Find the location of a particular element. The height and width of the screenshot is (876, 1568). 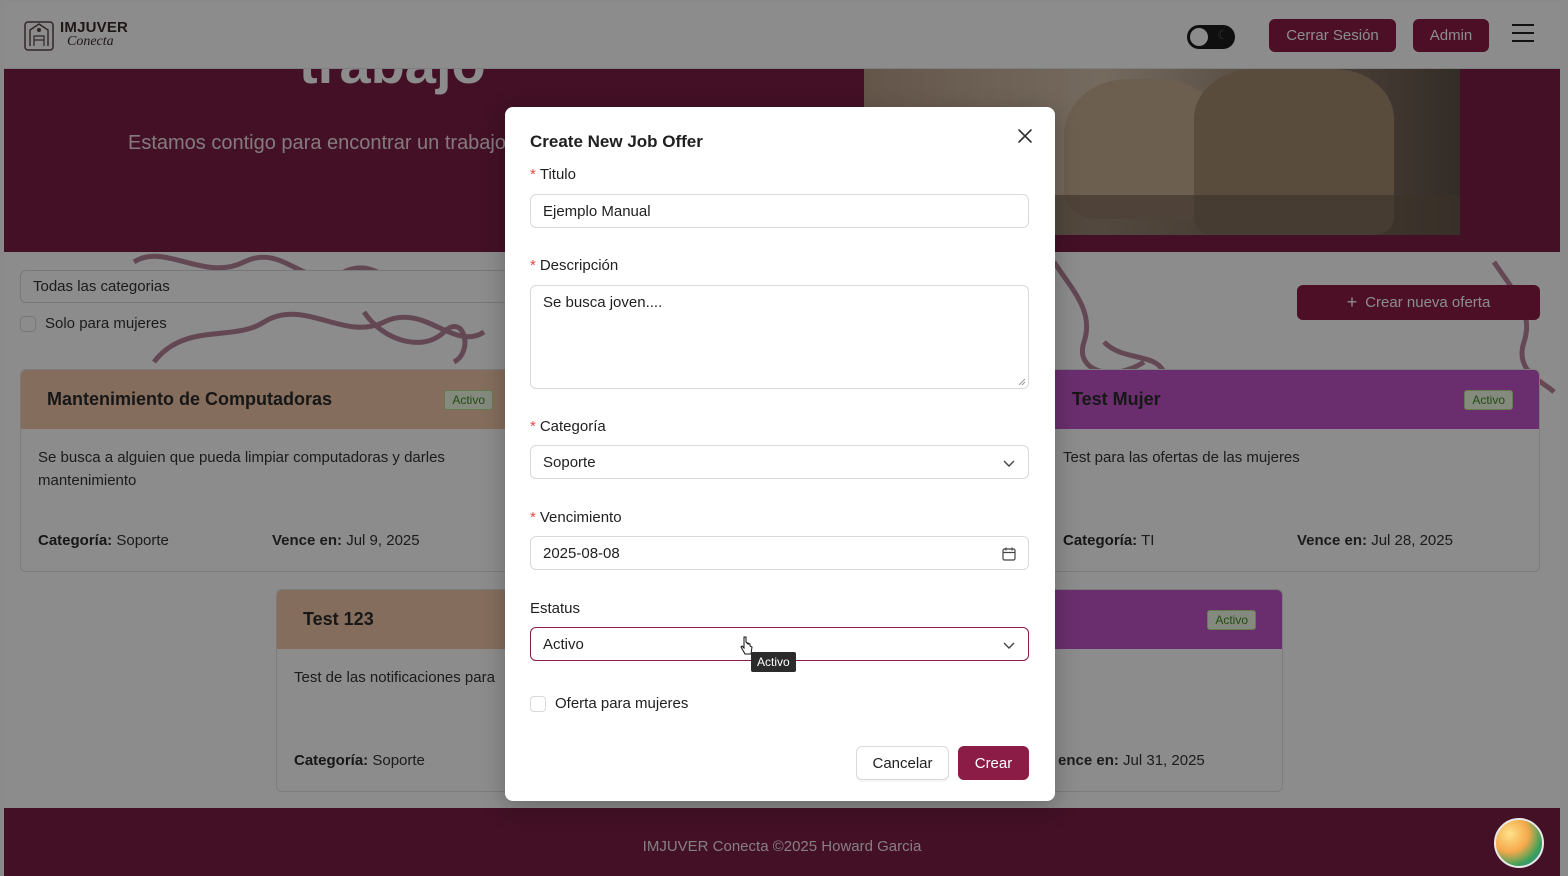

resize-grip-icon is located at coordinates (1022, 382).